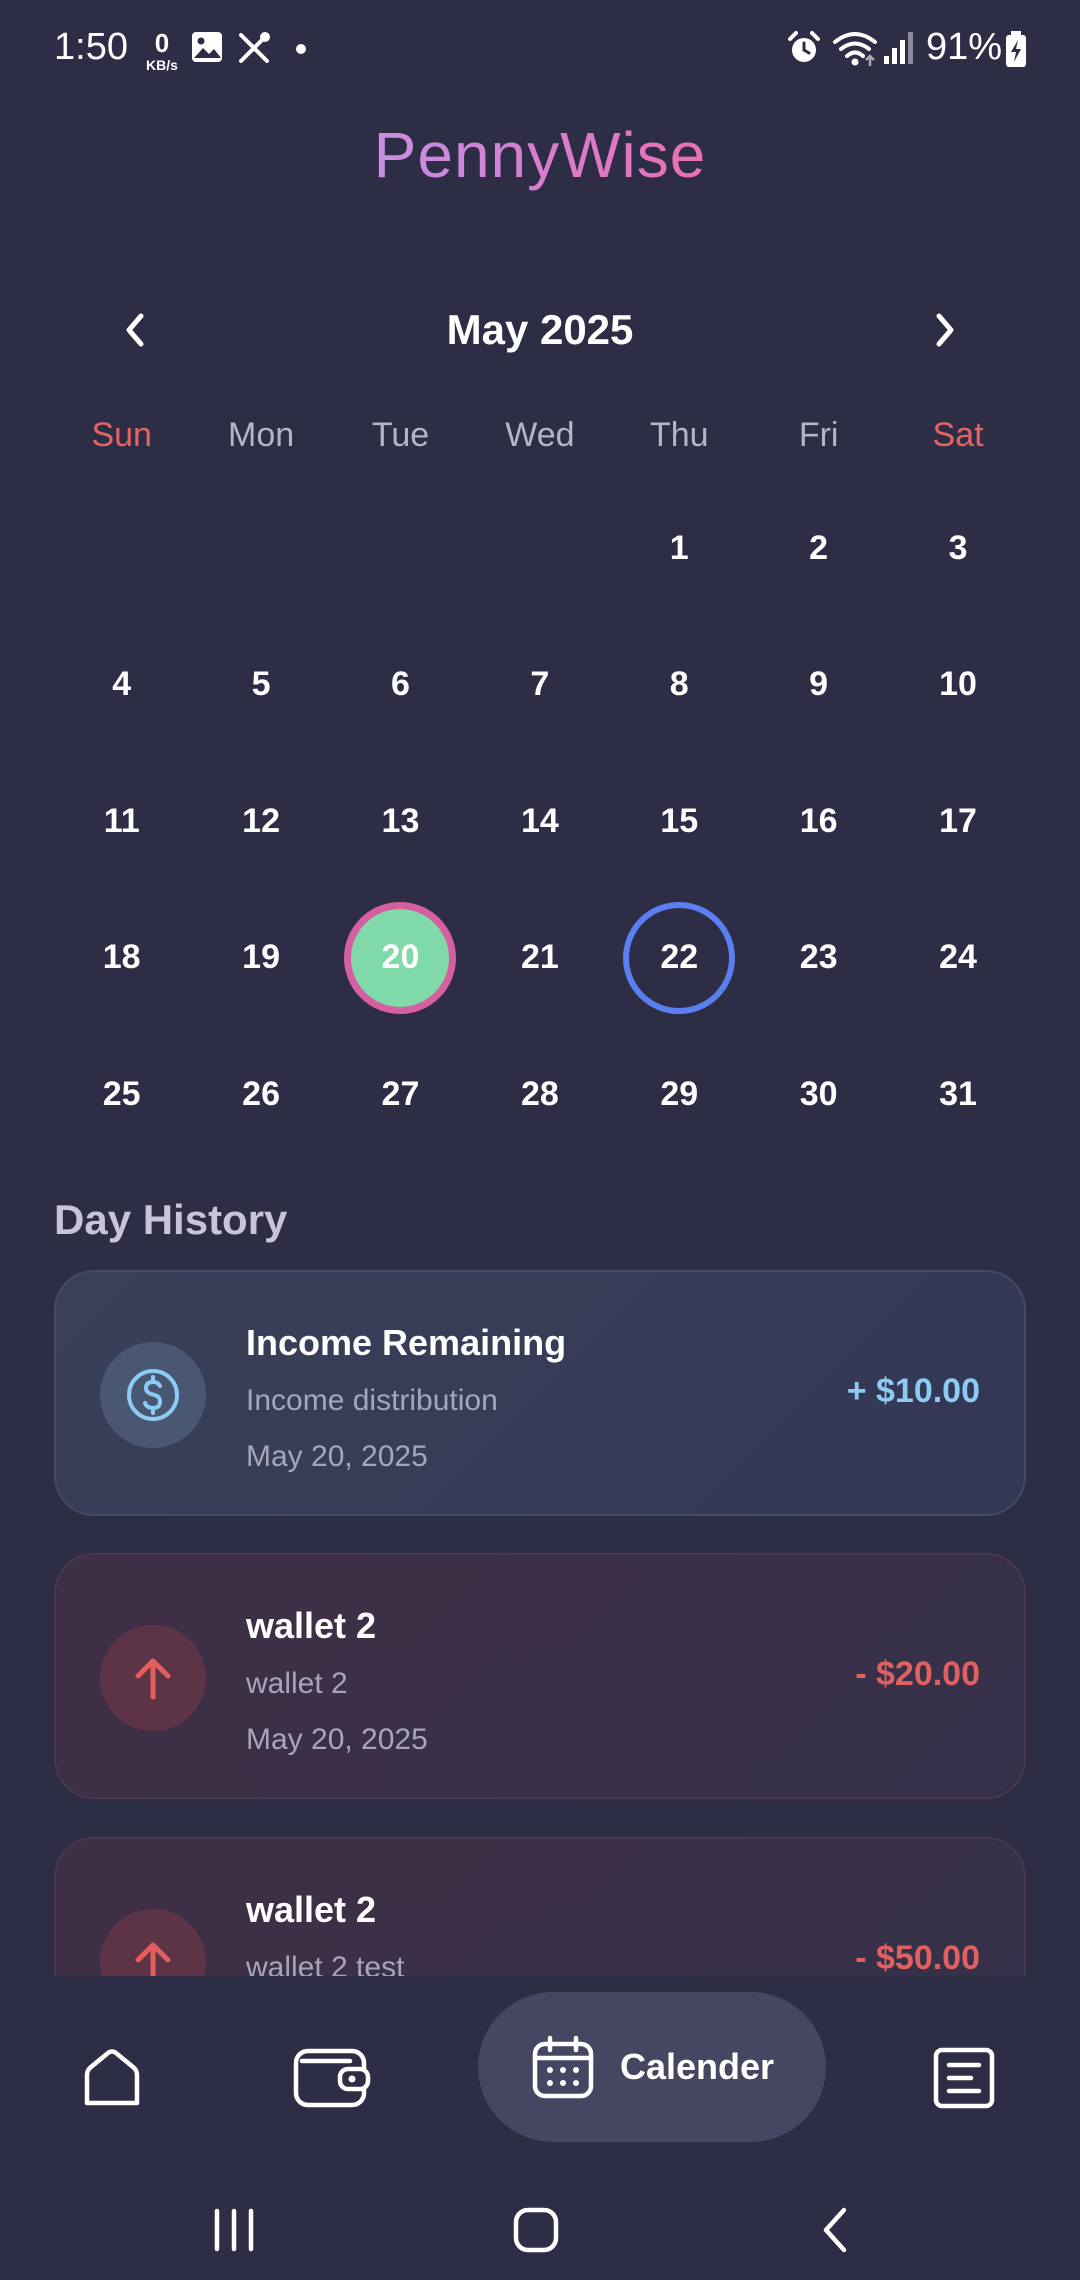 Image resolution: width=1080 pixels, height=2280 pixels. I want to click on recent-apps-button, so click(234, 2230).